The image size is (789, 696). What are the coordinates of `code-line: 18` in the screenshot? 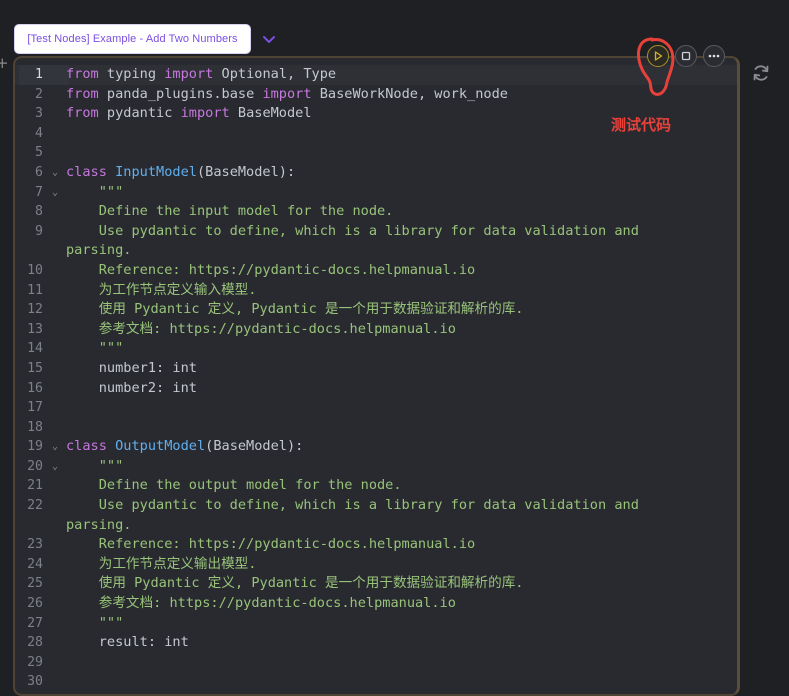 It's located at (376, 428).